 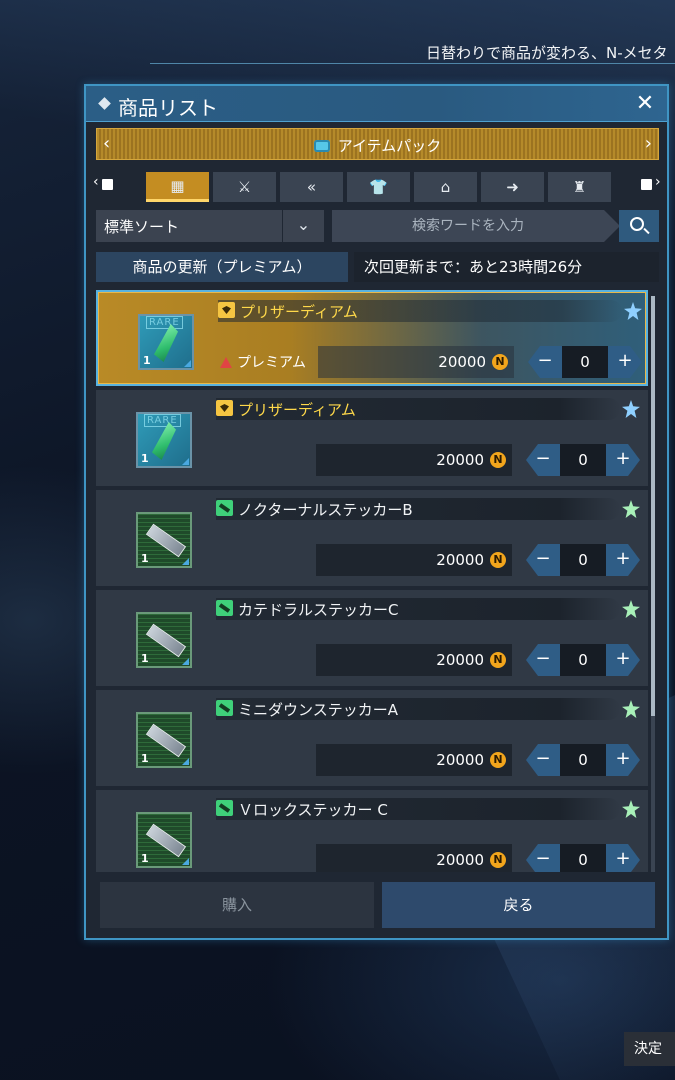 I want to click on search-icon, so click(x=637, y=224).